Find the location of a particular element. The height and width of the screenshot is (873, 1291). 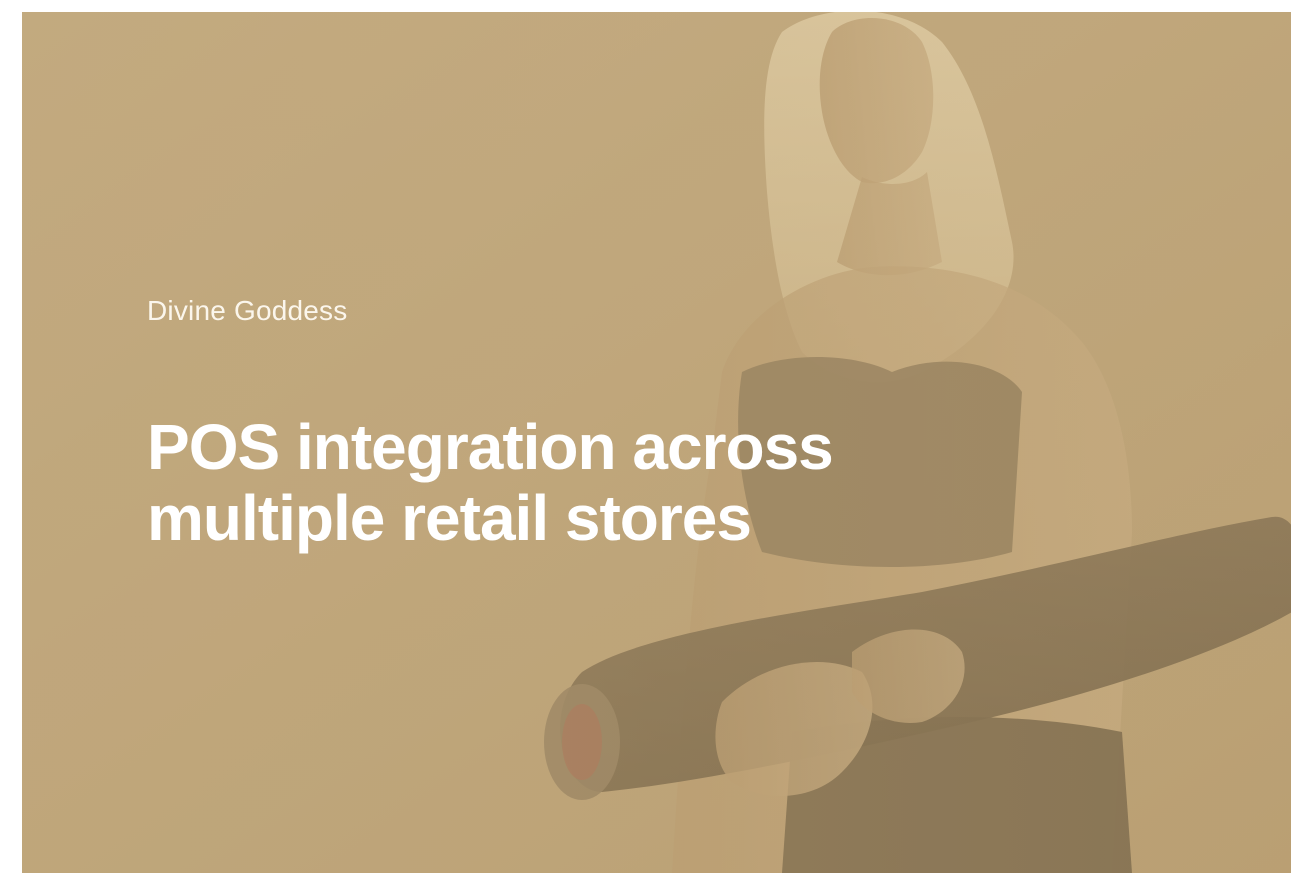

client-name: Divine Goddess is located at coordinates (247, 310).